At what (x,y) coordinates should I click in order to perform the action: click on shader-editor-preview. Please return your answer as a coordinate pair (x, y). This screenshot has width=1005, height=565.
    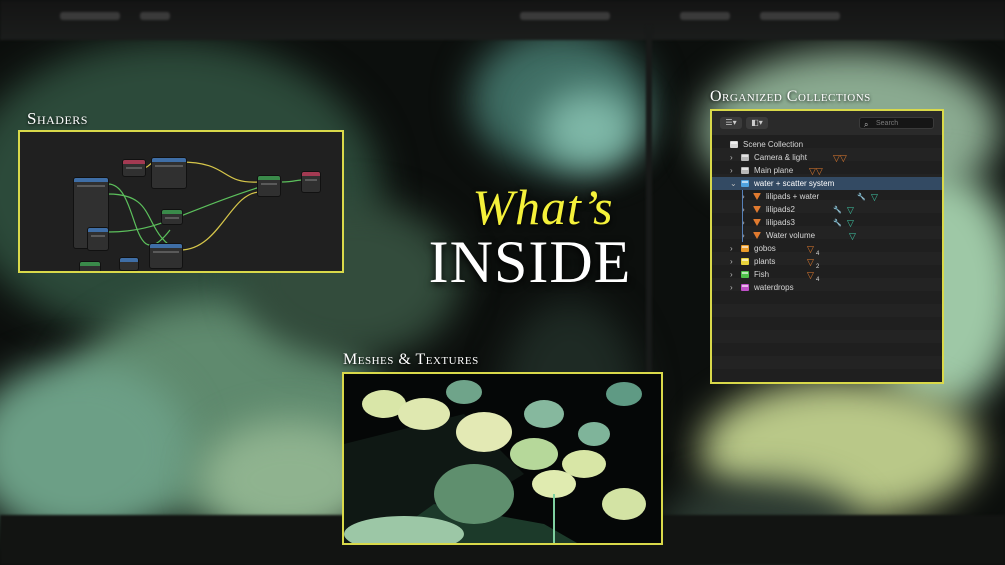
    Looking at the image, I should click on (181, 201).